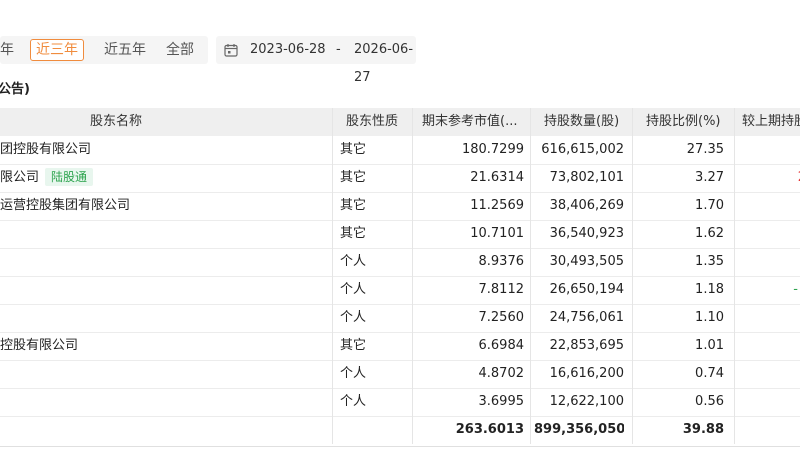 The height and width of the screenshot is (450, 800). What do you see at coordinates (57, 50) in the screenshot?
I see `tab-three-years: 近三年` at bounding box center [57, 50].